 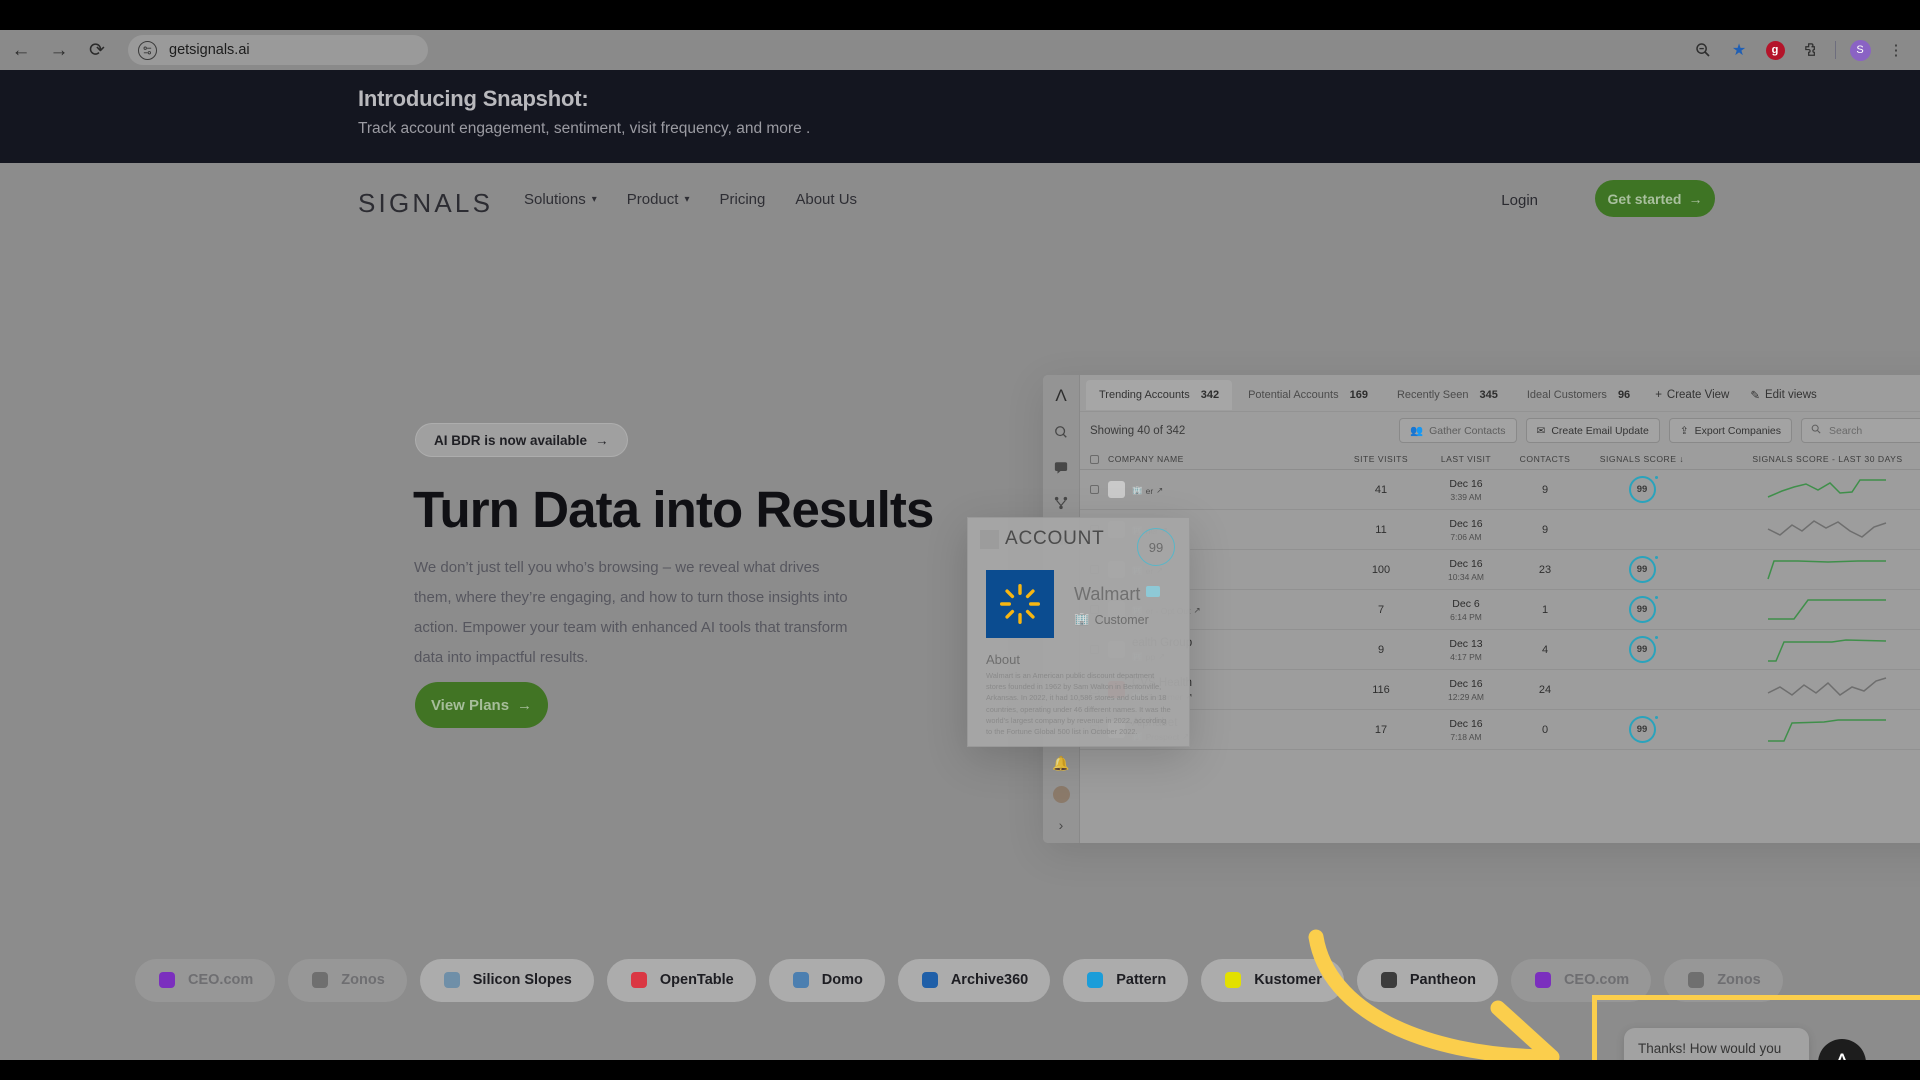 What do you see at coordinates (1466, 459) in the screenshot?
I see `col-last-visit: LAST VISIT` at bounding box center [1466, 459].